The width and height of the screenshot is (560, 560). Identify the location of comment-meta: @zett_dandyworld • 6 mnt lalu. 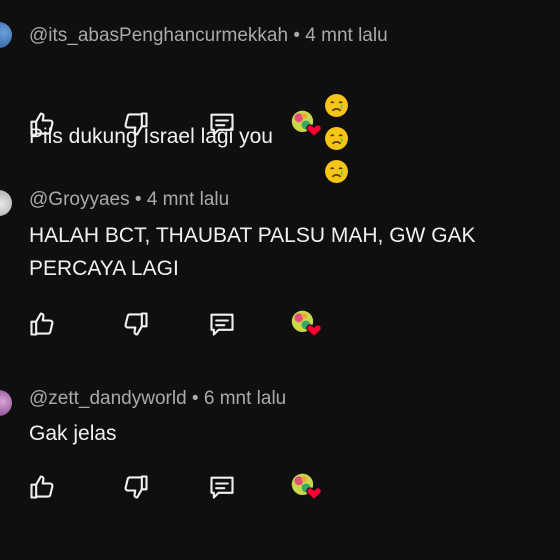
(157, 399).